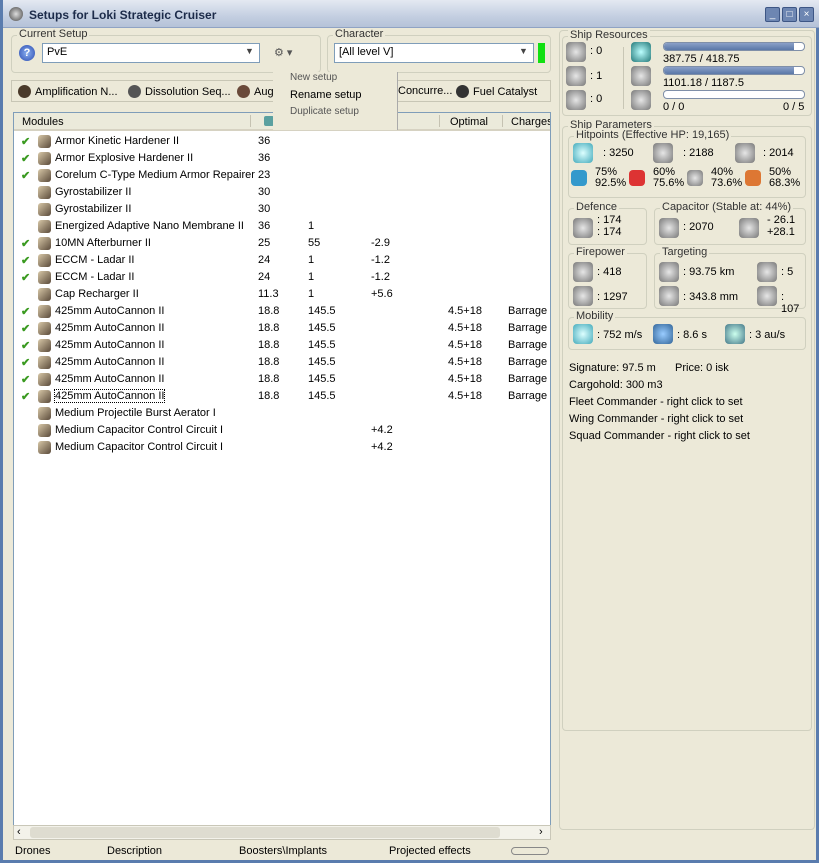 This screenshot has width=819, height=863. Describe the element at coordinates (282, 158) in the screenshot. I see `table-row: ✔ Armor Explosive Hardener II 36` at that location.